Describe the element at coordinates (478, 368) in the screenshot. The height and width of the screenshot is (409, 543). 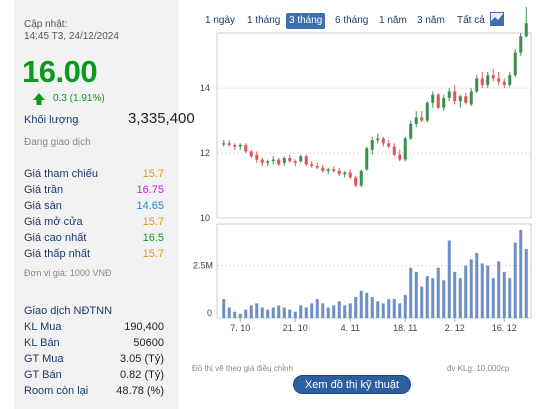
I see `volume-unit-note: đv KLg: 10,000cp` at that location.